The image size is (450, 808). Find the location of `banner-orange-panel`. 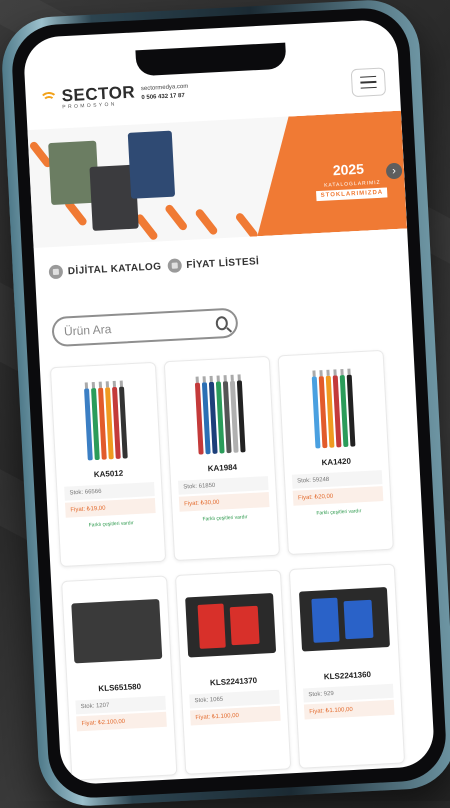

banner-orange-panel is located at coordinates (329, 174).